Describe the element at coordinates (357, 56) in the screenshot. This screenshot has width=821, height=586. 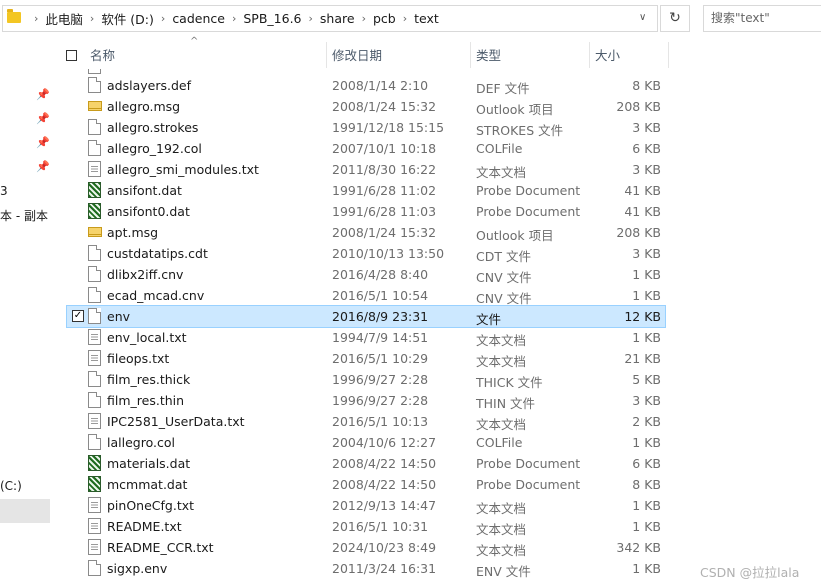
I see `column-header-date: 修改日期` at that location.